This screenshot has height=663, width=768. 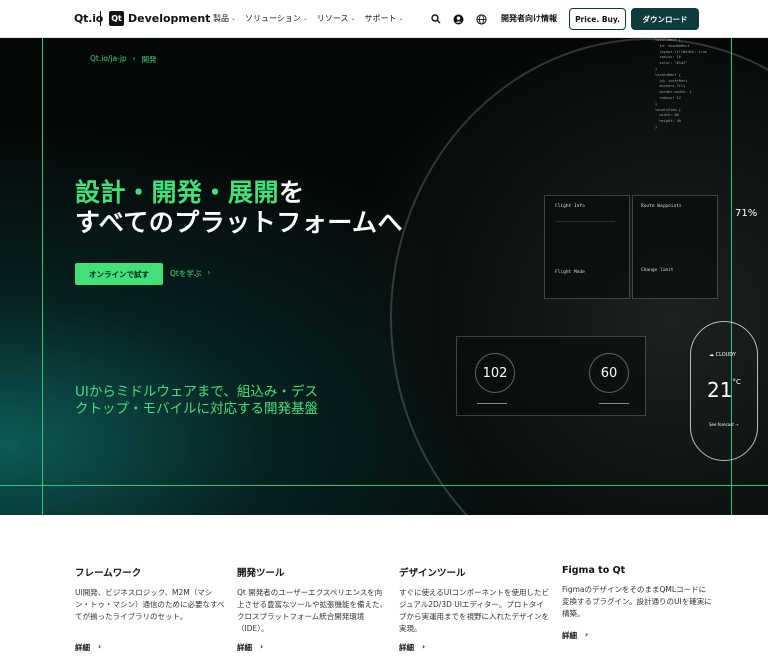 I want to click on hero-title-particle: を, so click(x=292, y=192).